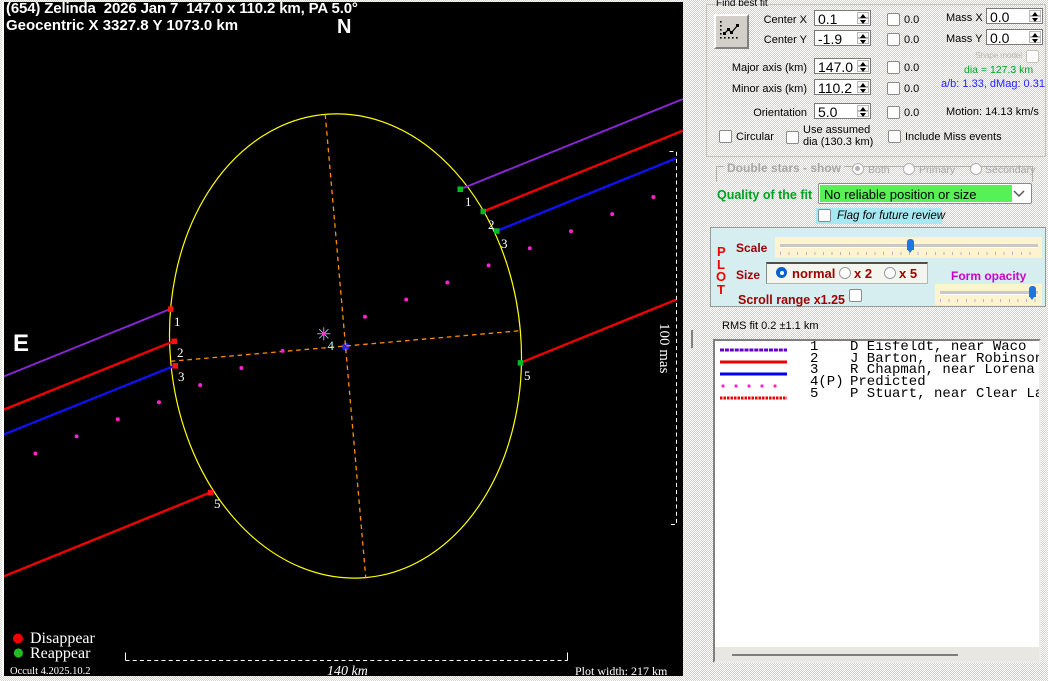  What do you see at coordinates (331, 345) in the screenshot?
I see `svg-text: 4` at bounding box center [331, 345].